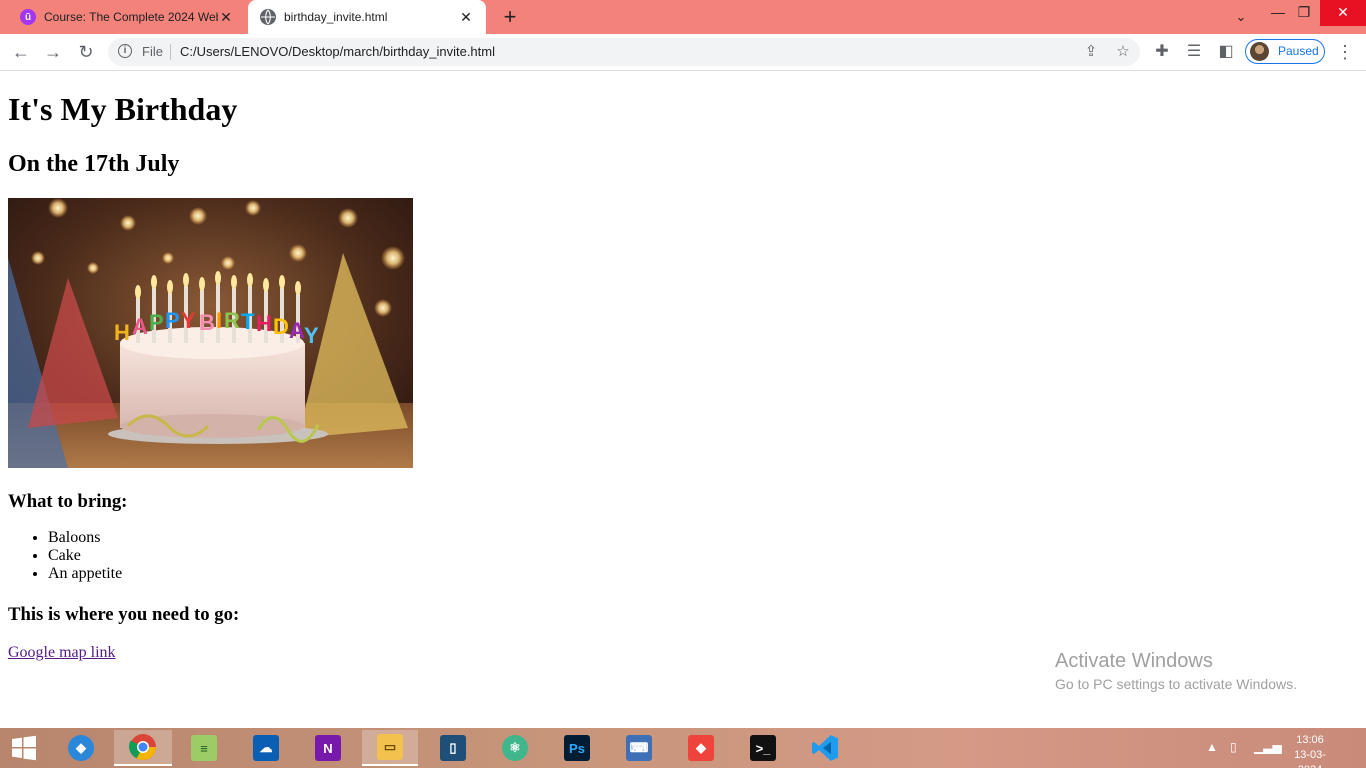 This screenshot has height=780, width=1366. I want to click on svg-text: T, so click(248, 321).